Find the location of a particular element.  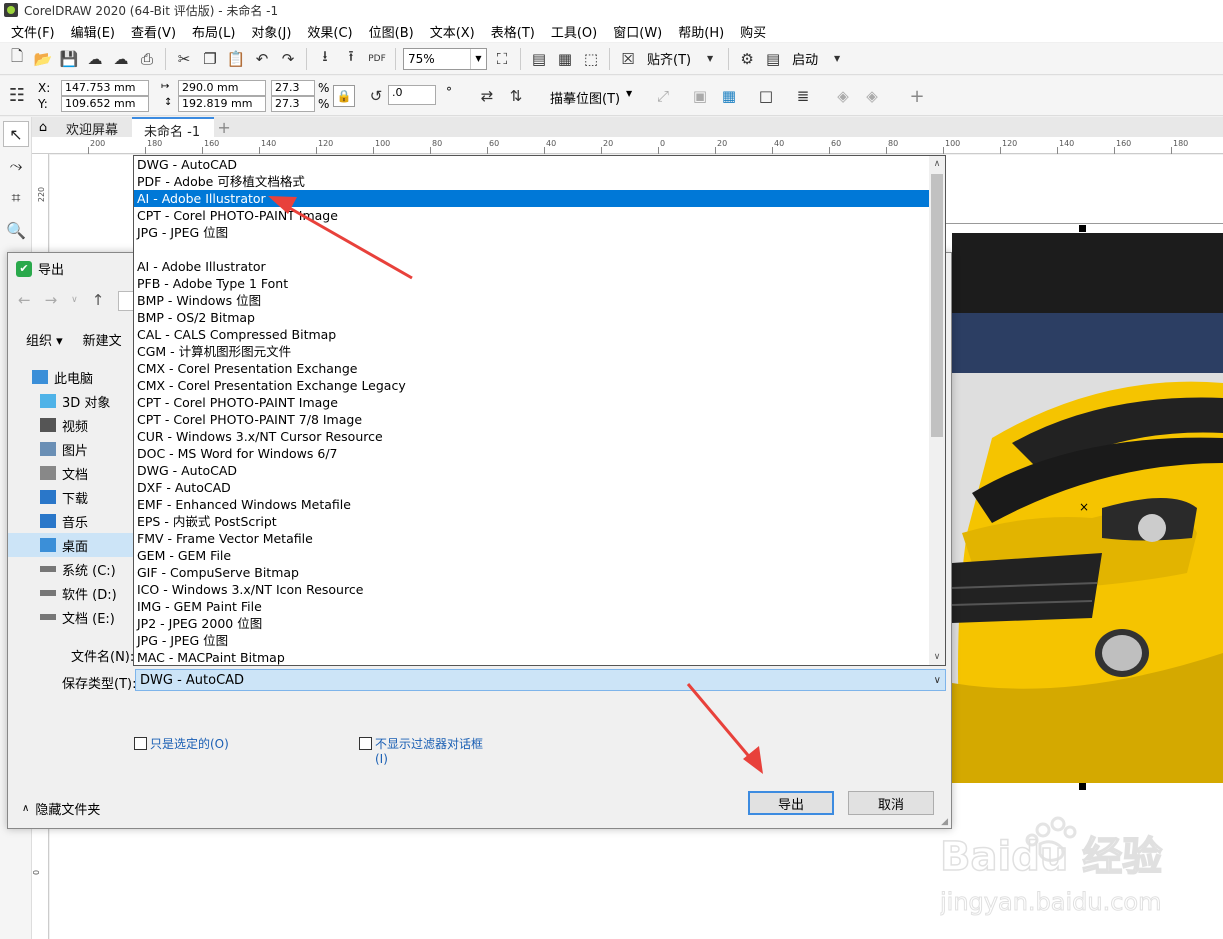

tree-item: 文档 (E:) is located at coordinates (71, 617).